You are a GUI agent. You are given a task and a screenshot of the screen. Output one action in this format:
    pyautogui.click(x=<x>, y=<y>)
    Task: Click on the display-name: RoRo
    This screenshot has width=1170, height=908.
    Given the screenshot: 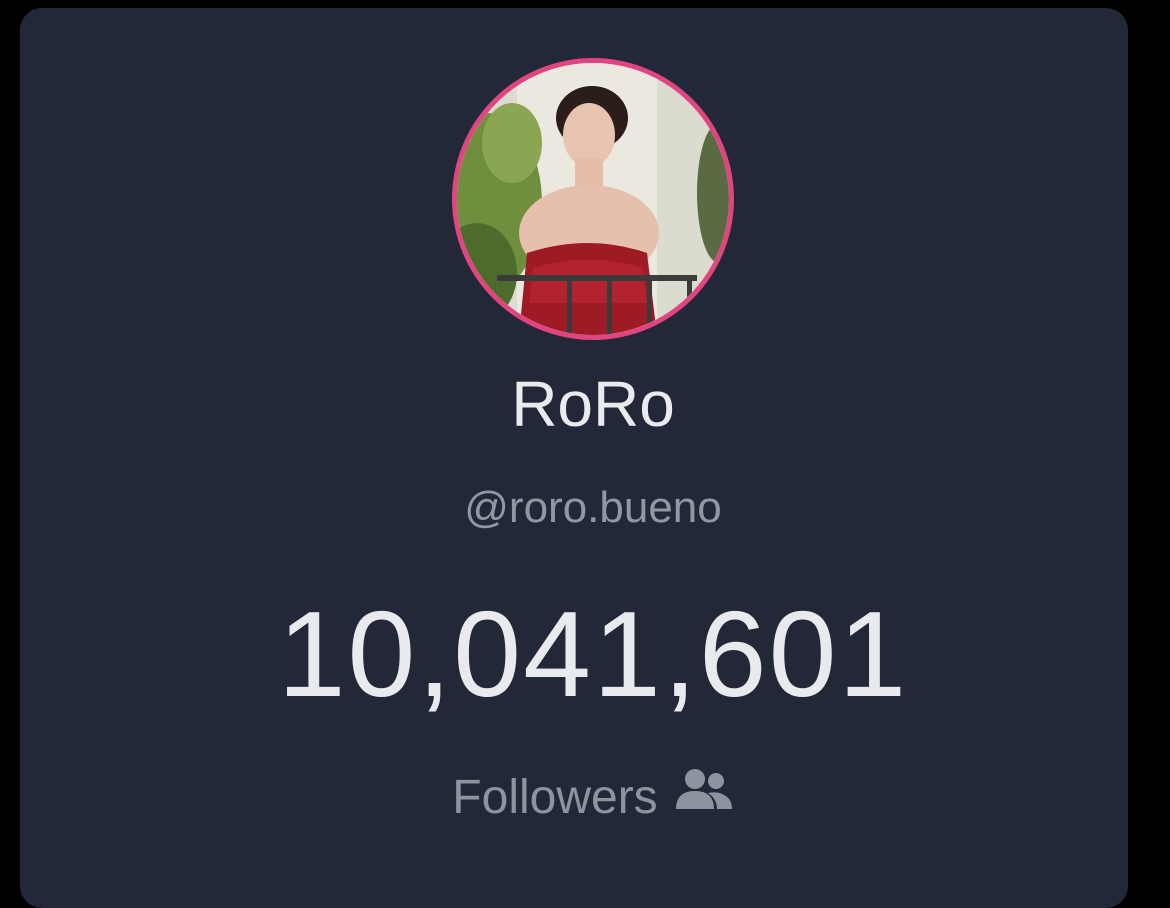 What is the action you would take?
    pyautogui.click(x=593, y=404)
    